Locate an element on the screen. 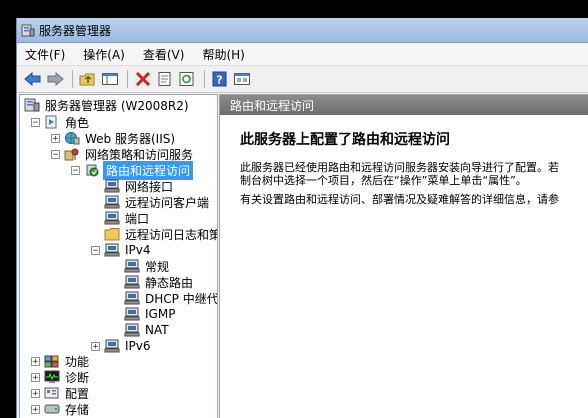 This screenshot has width=588, height=418. tree-label-features: 功能 is located at coordinates (77, 361).